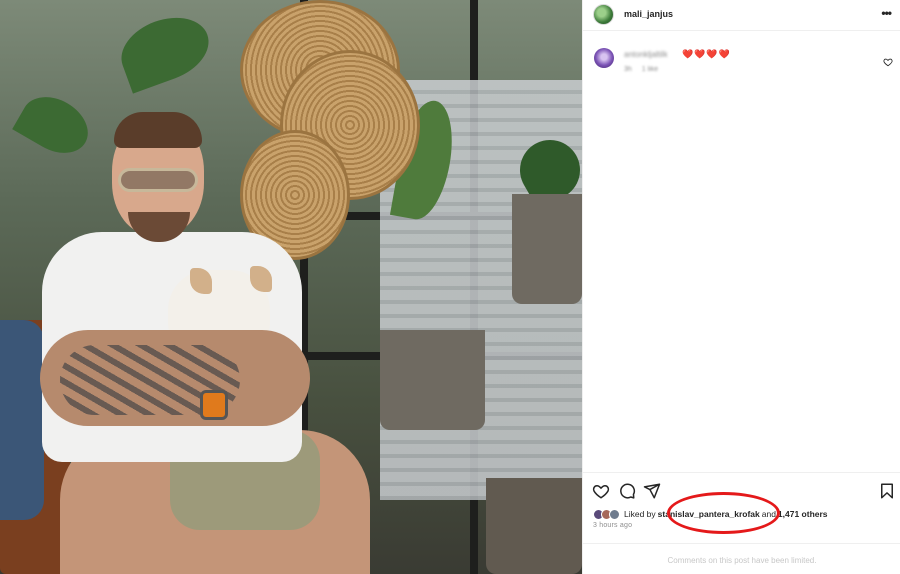  What do you see at coordinates (158, 180) in the screenshot?
I see `sunglasses` at bounding box center [158, 180].